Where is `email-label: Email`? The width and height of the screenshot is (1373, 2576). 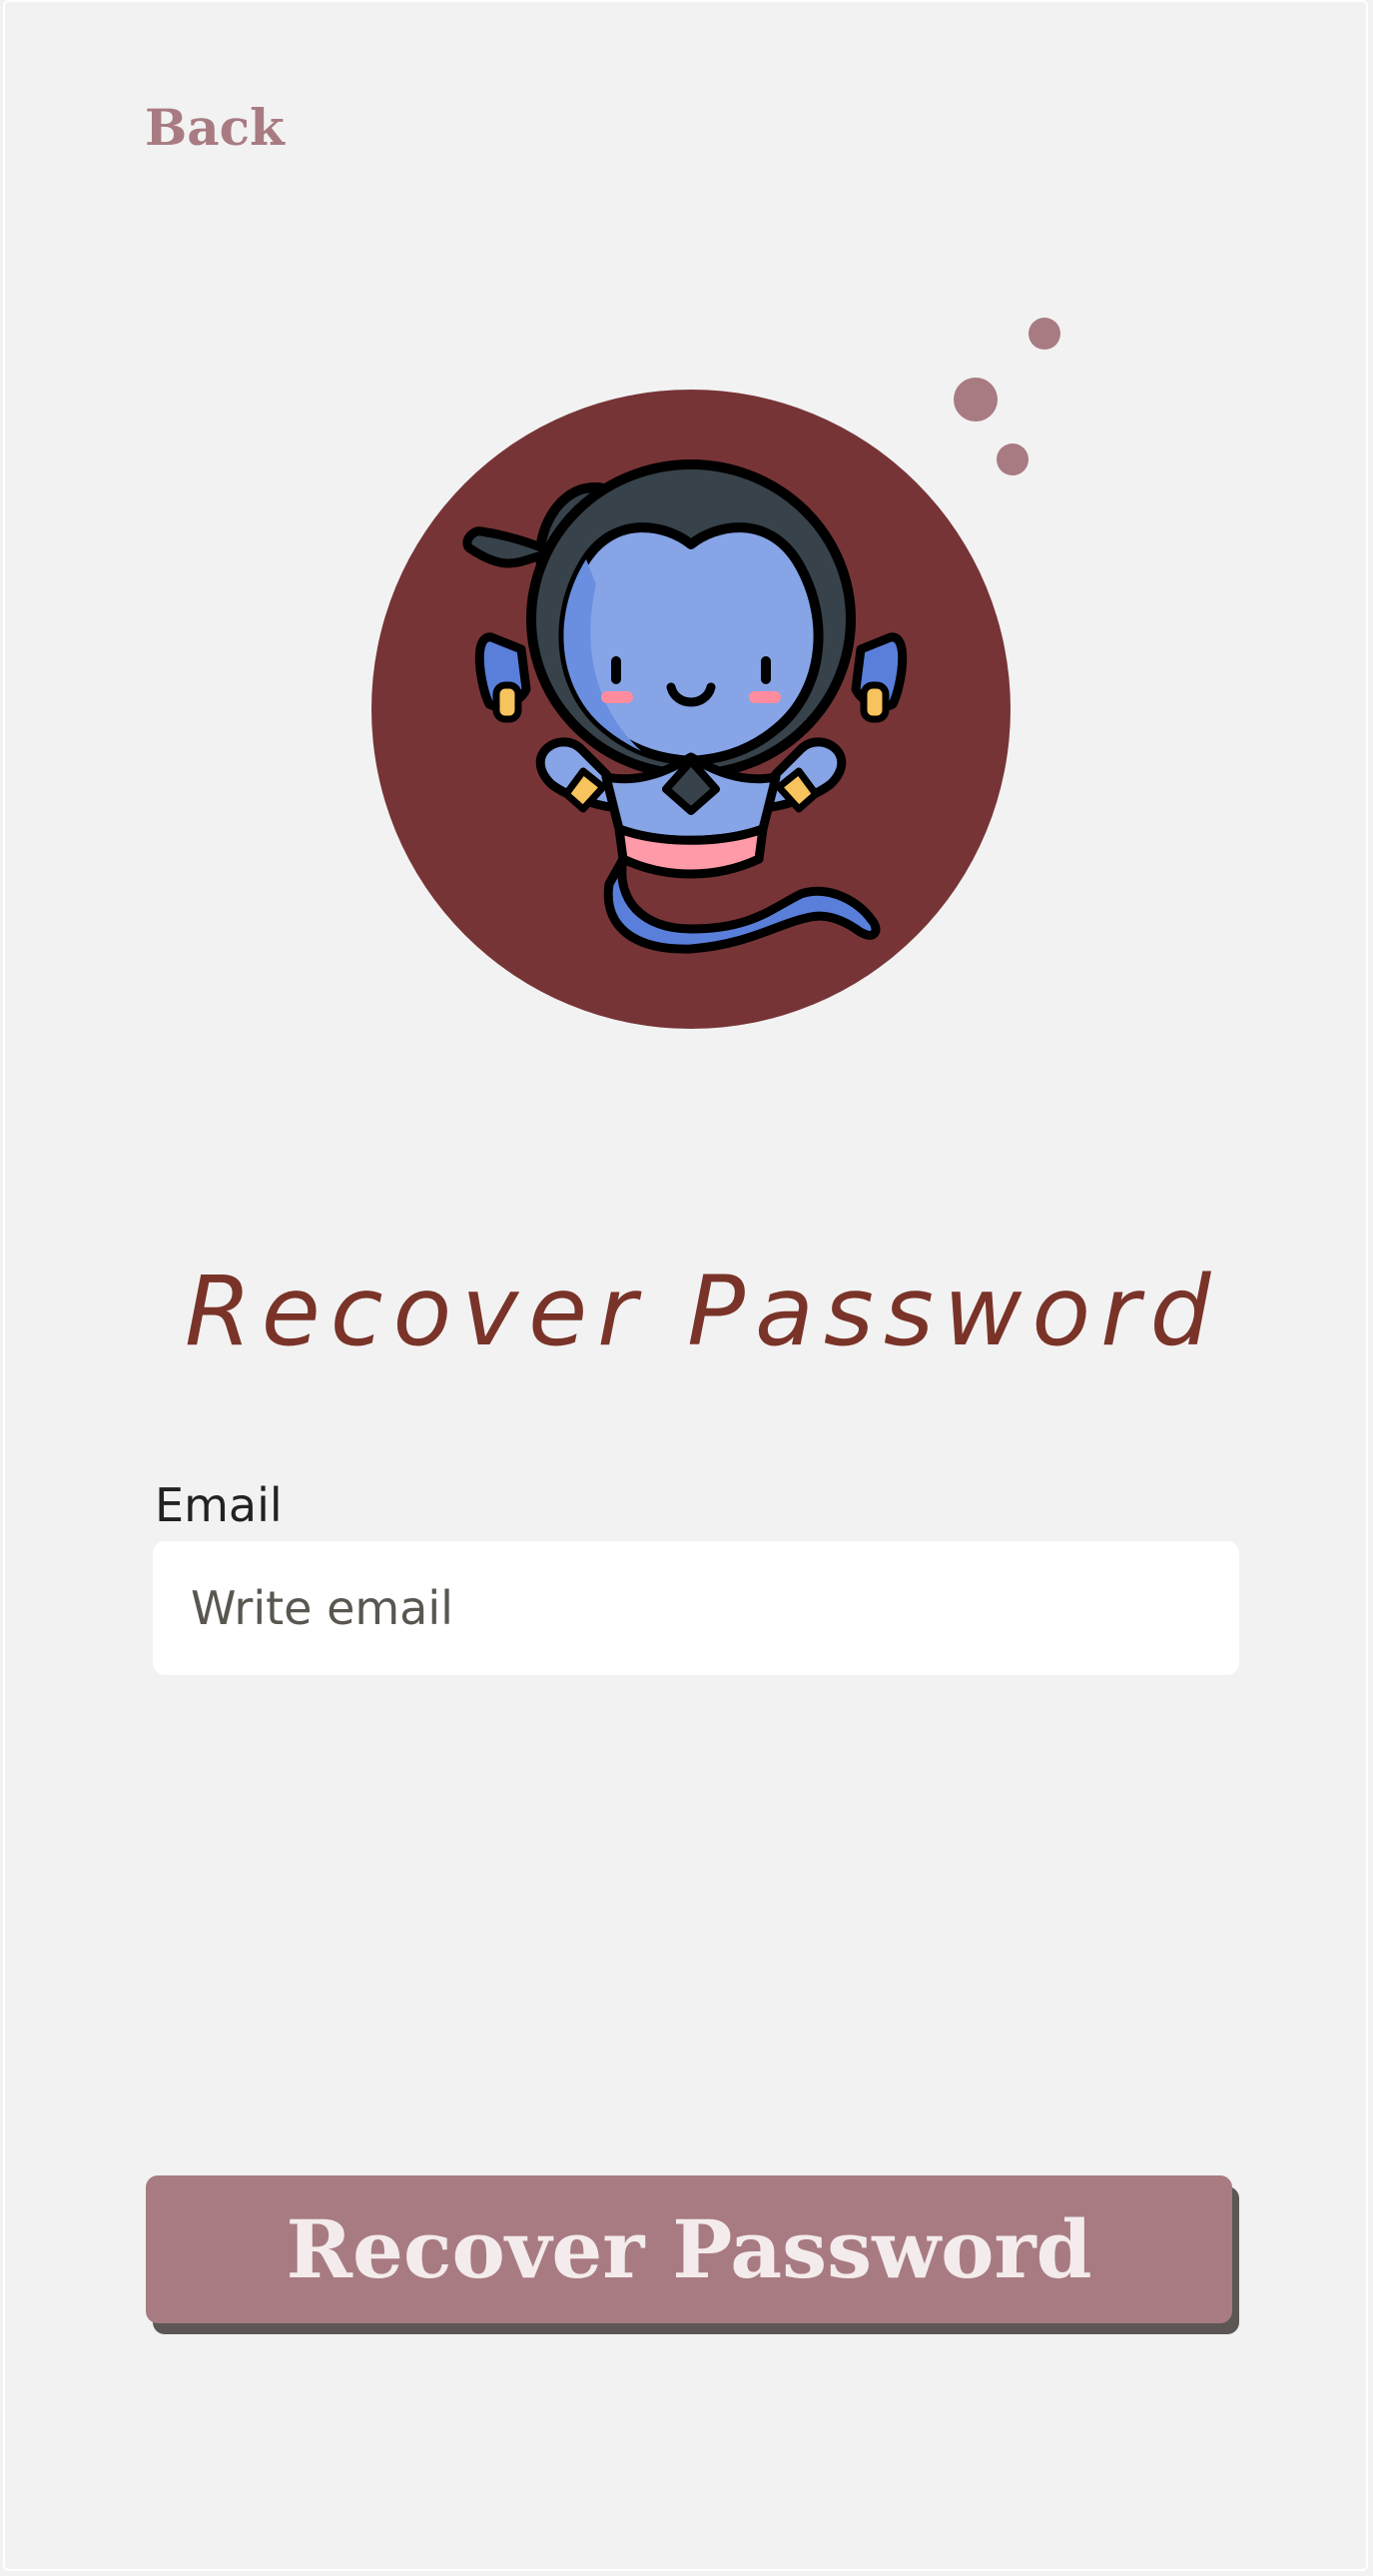 email-label: Email is located at coordinates (219, 1505).